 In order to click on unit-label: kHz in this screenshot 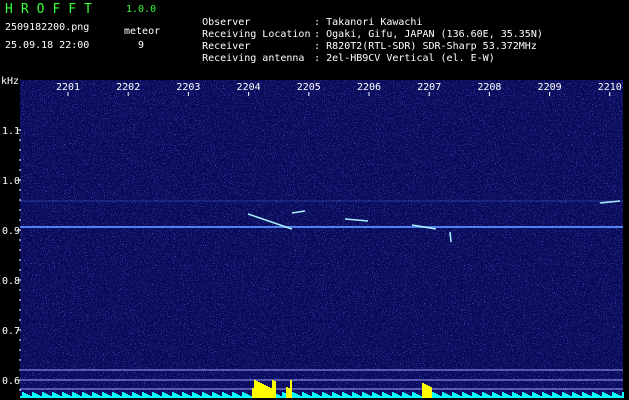, I will do `click(10, 81)`.